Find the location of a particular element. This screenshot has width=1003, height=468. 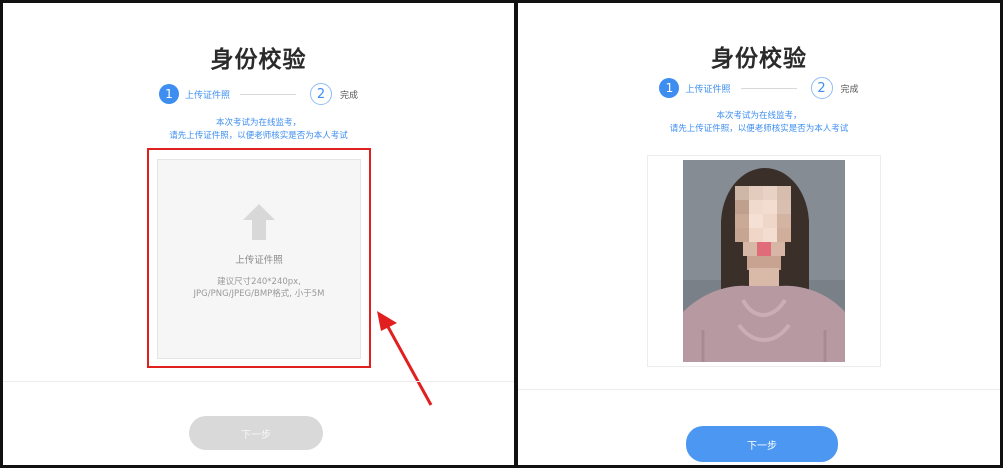

uploaded-photo is located at coordinates (764, 261).